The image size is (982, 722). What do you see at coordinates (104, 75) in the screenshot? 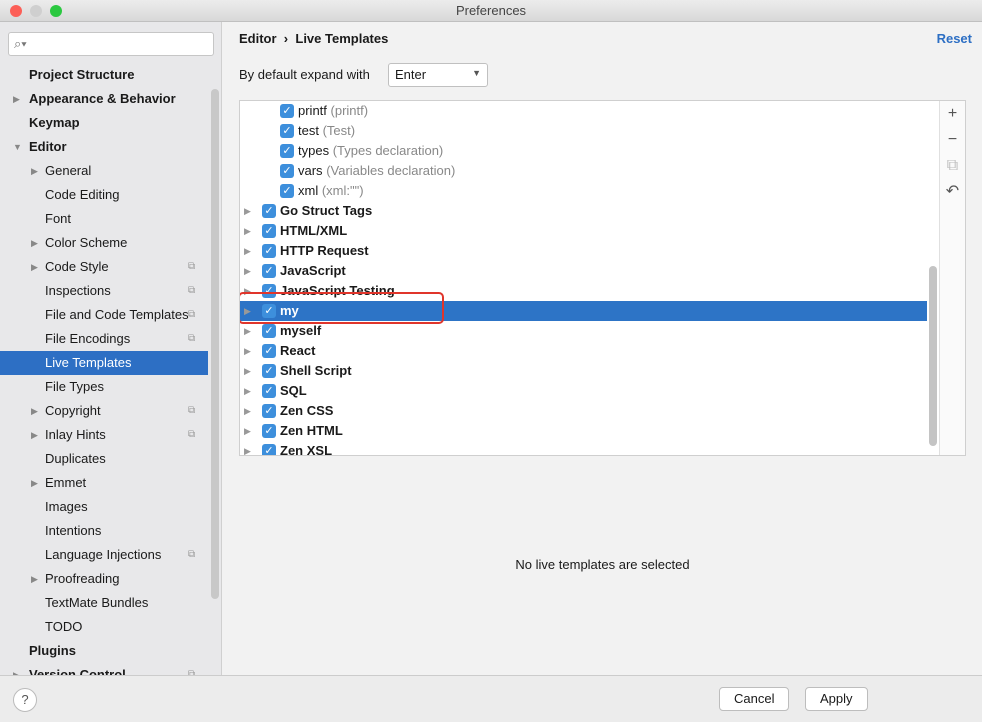
I see `sidebar-item: Project Structure` at bounding box center [104, 75].